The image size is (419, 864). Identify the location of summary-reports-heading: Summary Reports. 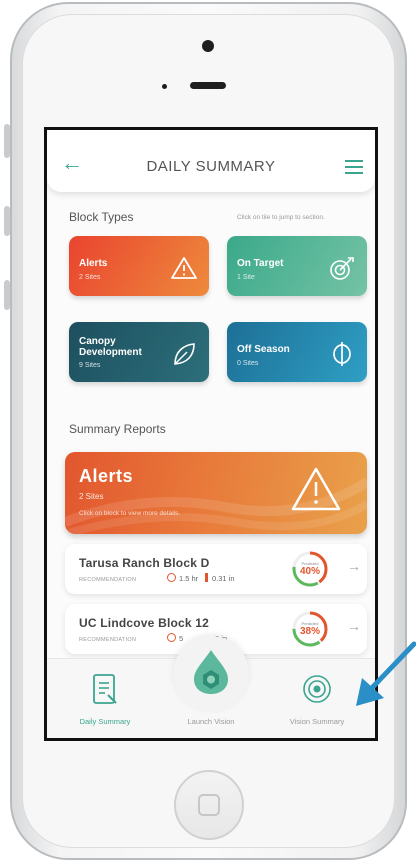
(117, 429).